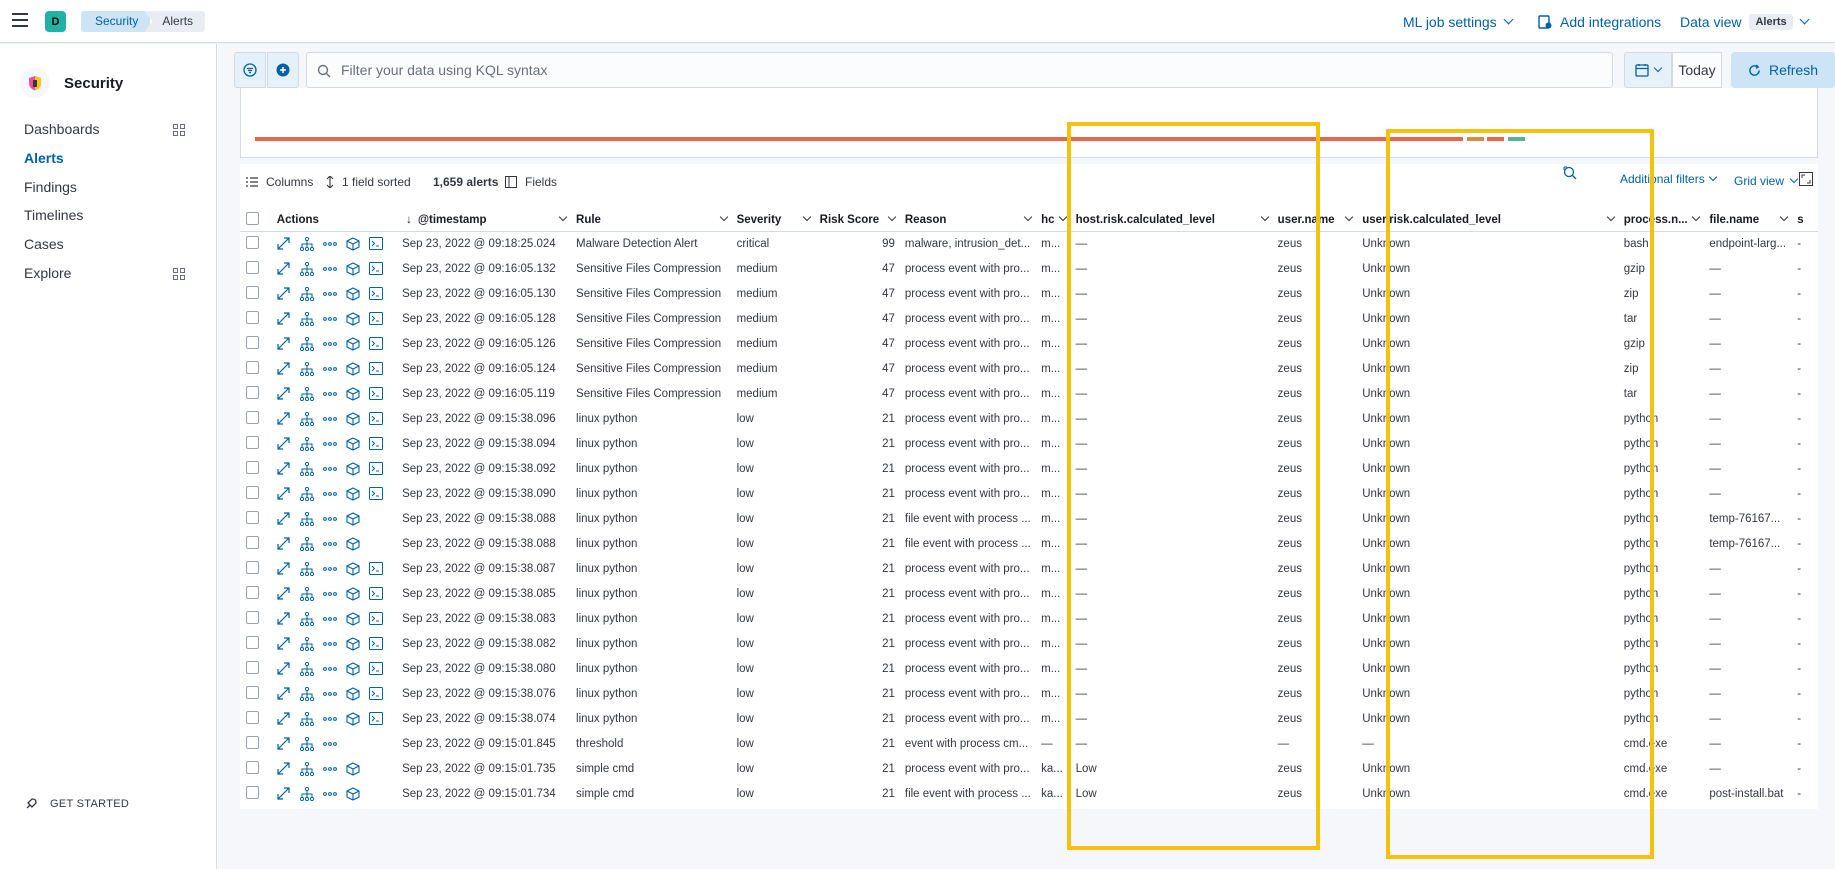  I want to click on sidebar-item-findings: Findings, so click(50, 187).